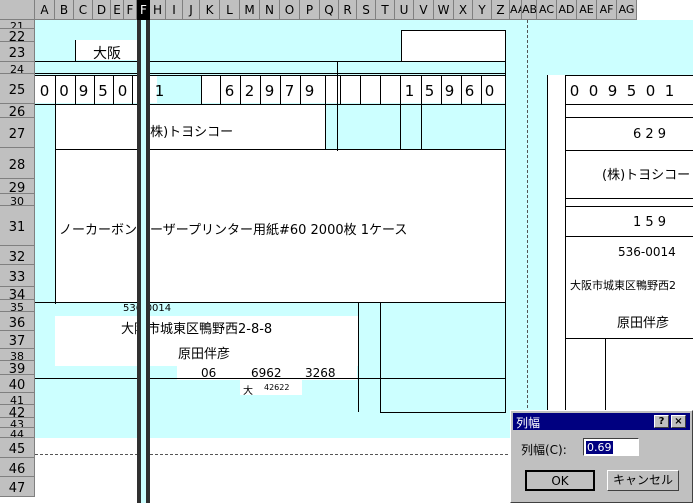 The image size is (693, 503). What do you see at coordinates (547, 10) in the screenshot?
I see `column-header-ac: AC` at bounding box center [547, 10].